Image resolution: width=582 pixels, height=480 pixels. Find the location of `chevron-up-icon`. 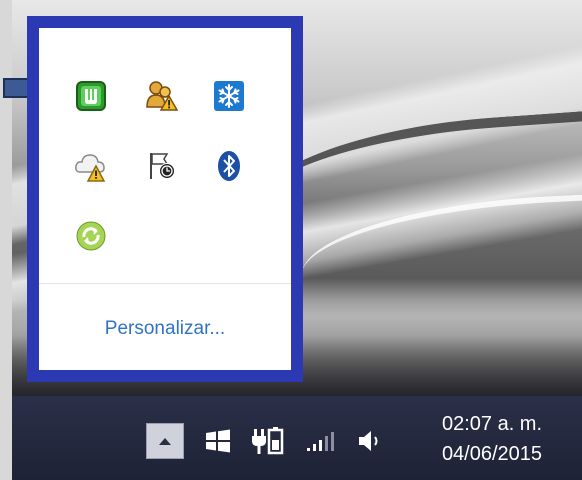

chevron-up-icon is located at coordinates (165, 441).